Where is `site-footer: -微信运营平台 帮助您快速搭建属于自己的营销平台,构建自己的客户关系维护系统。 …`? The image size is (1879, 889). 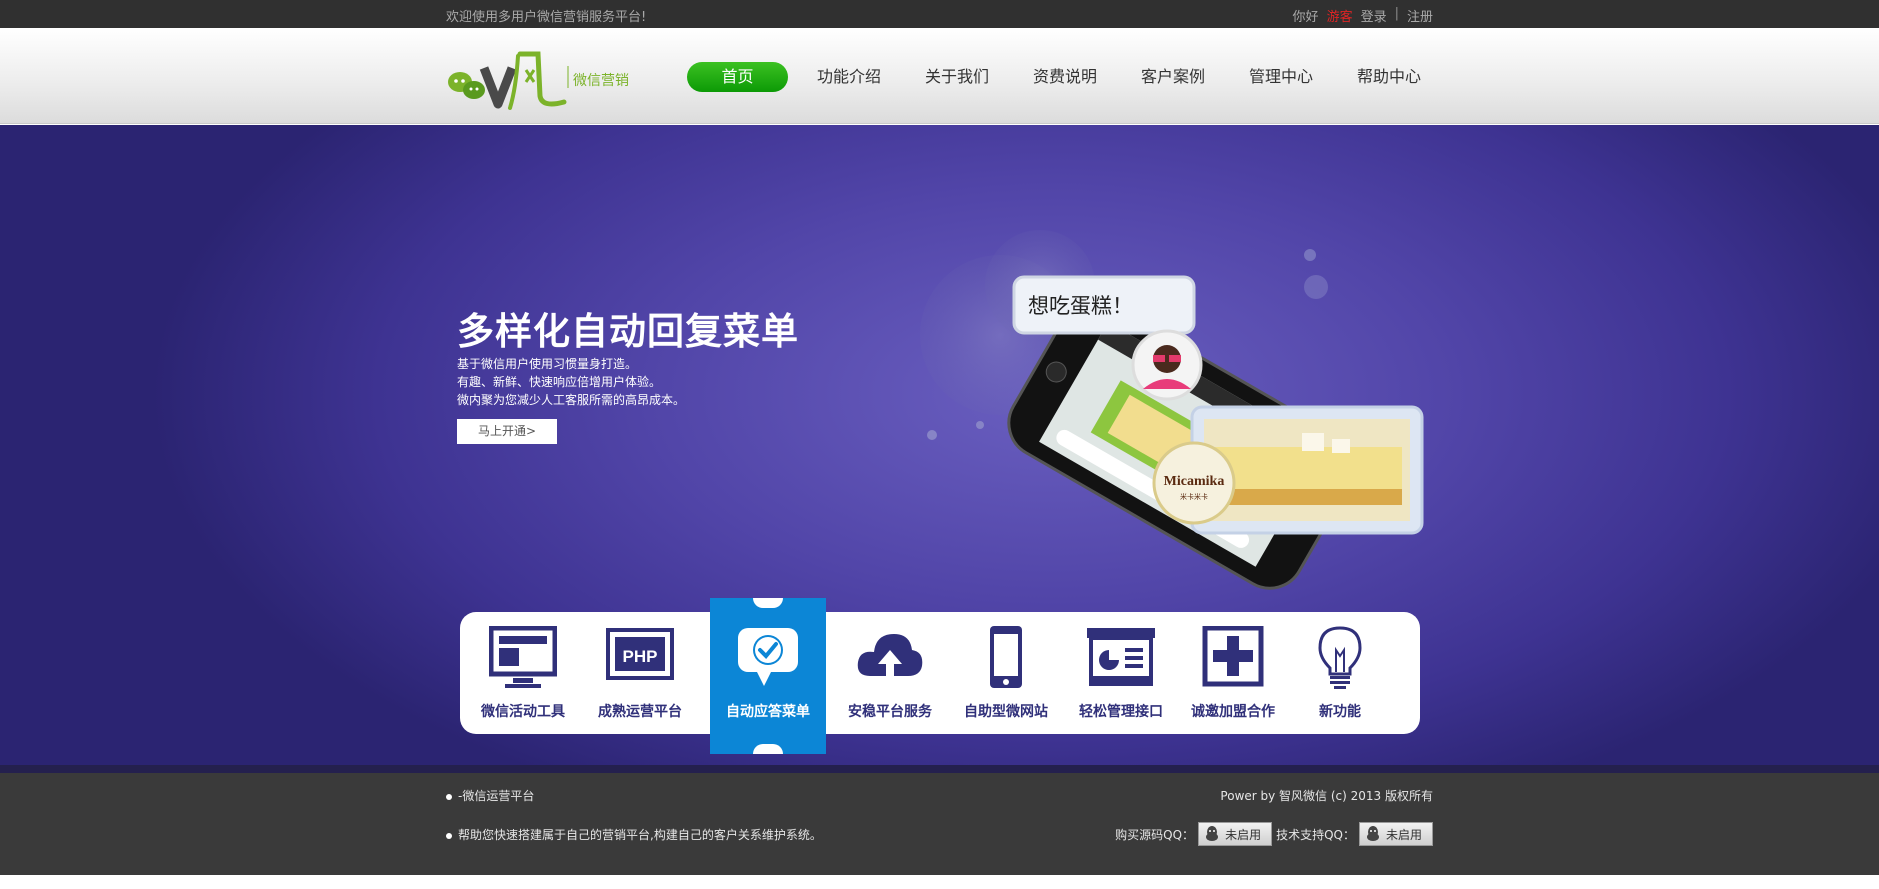 site-footer: -微信运营平台 帮助您快速搭建属于自己的营销平台,构建自己的客户关系维护系统。 … is located at coordinates (939, 824).